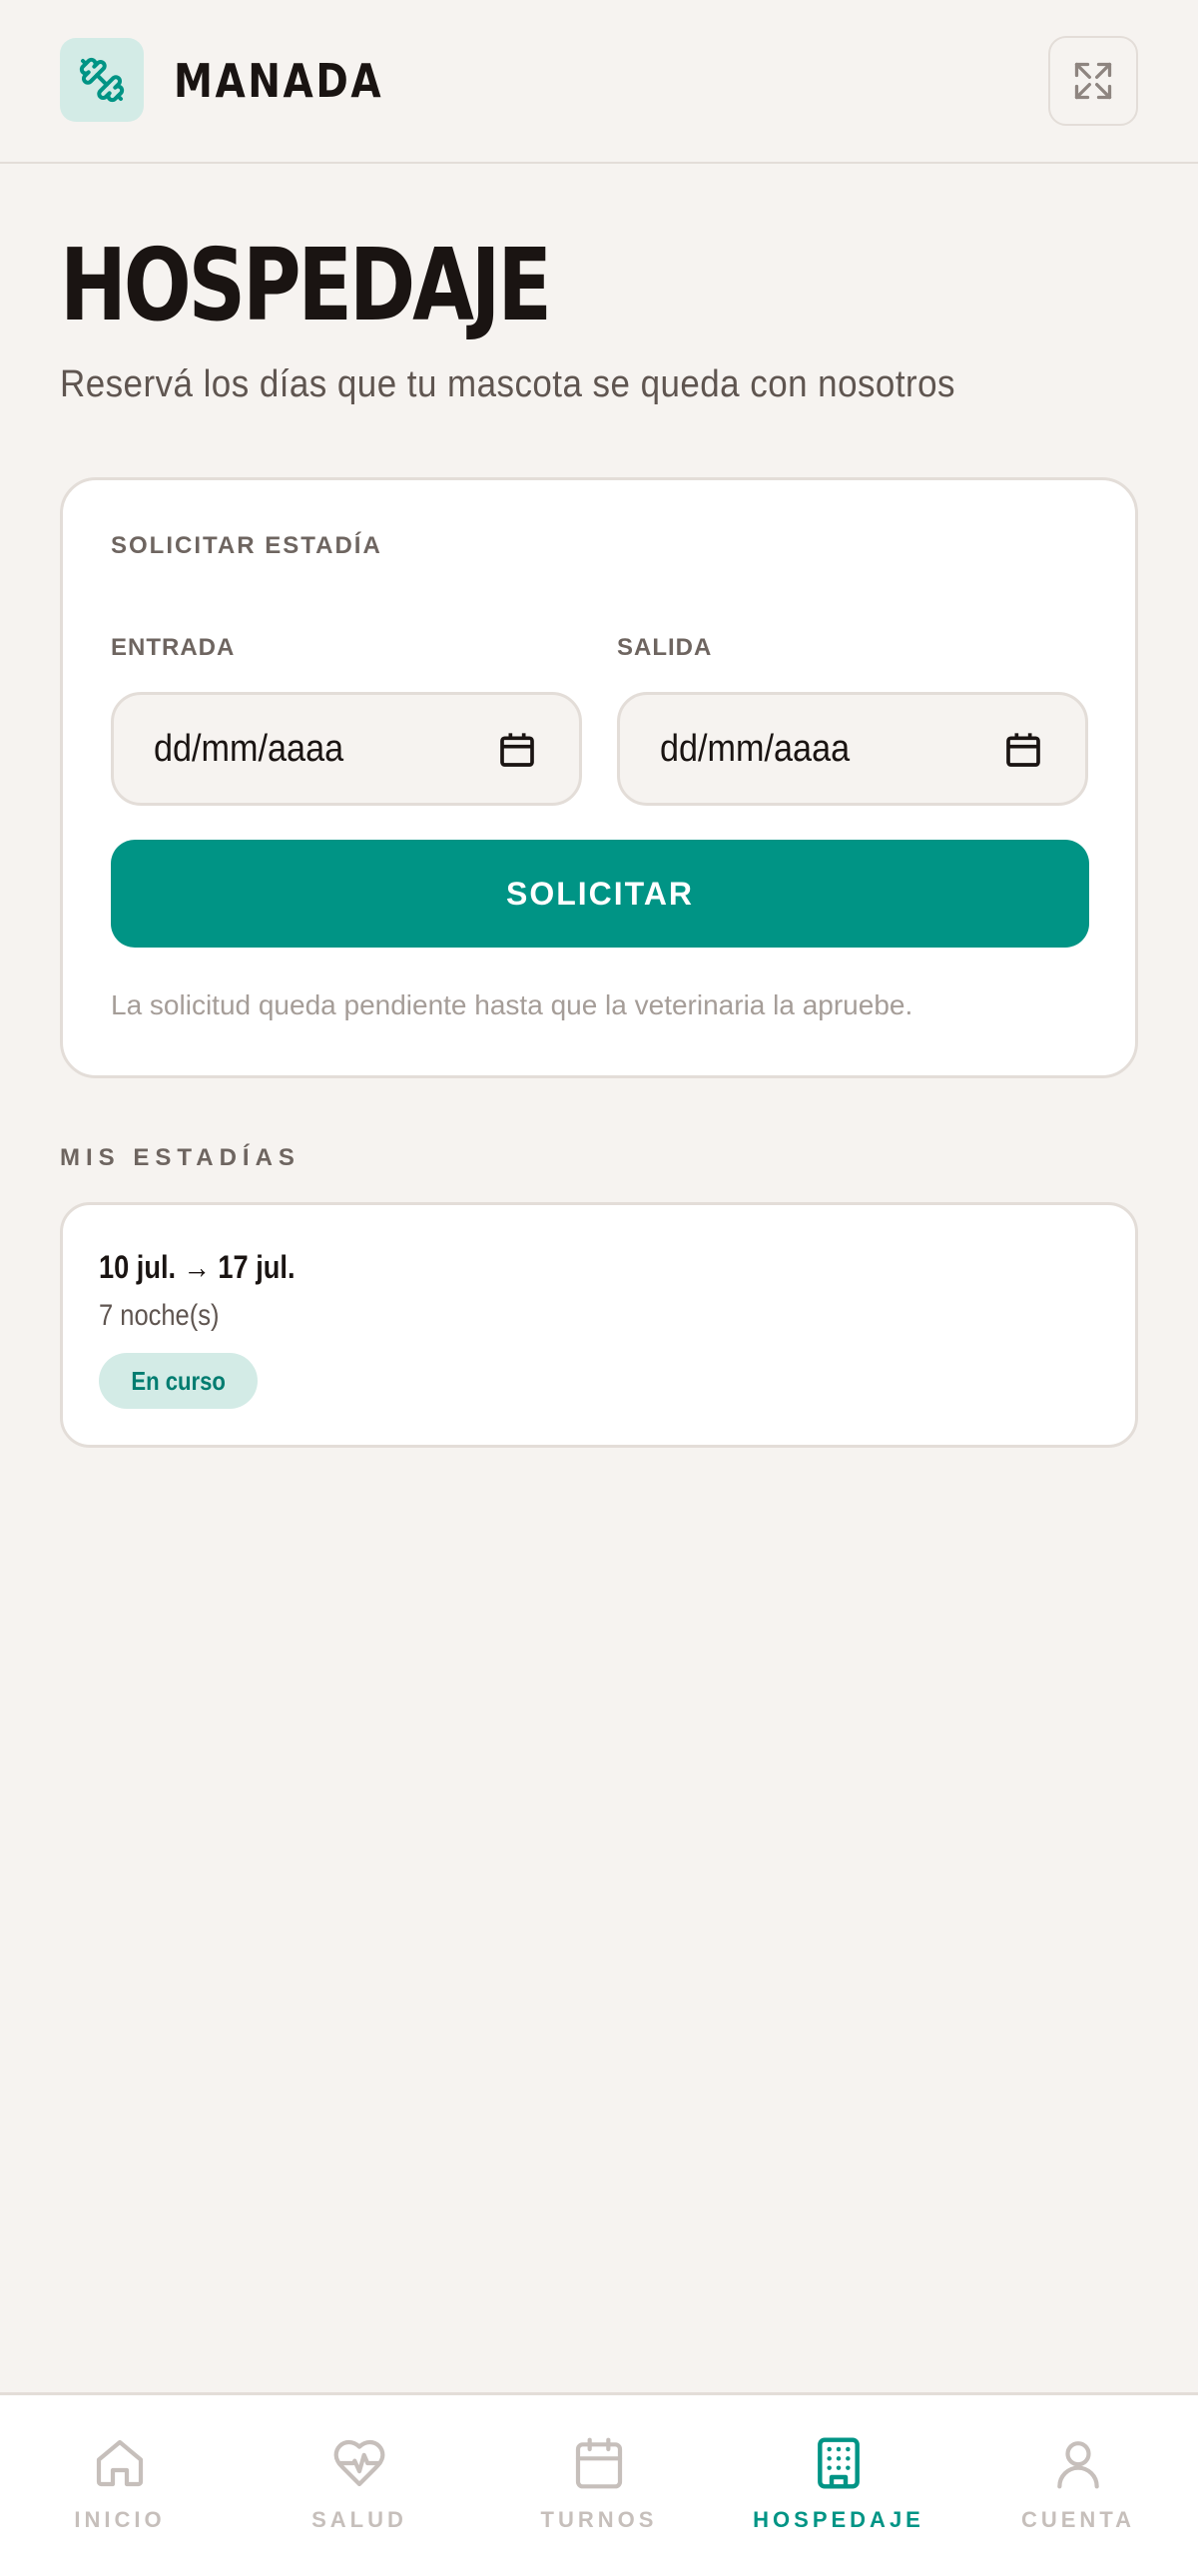  Describe the element at coordinates (359, 2463) in the screenshot. I see `heart-pulse-icon` at that location.